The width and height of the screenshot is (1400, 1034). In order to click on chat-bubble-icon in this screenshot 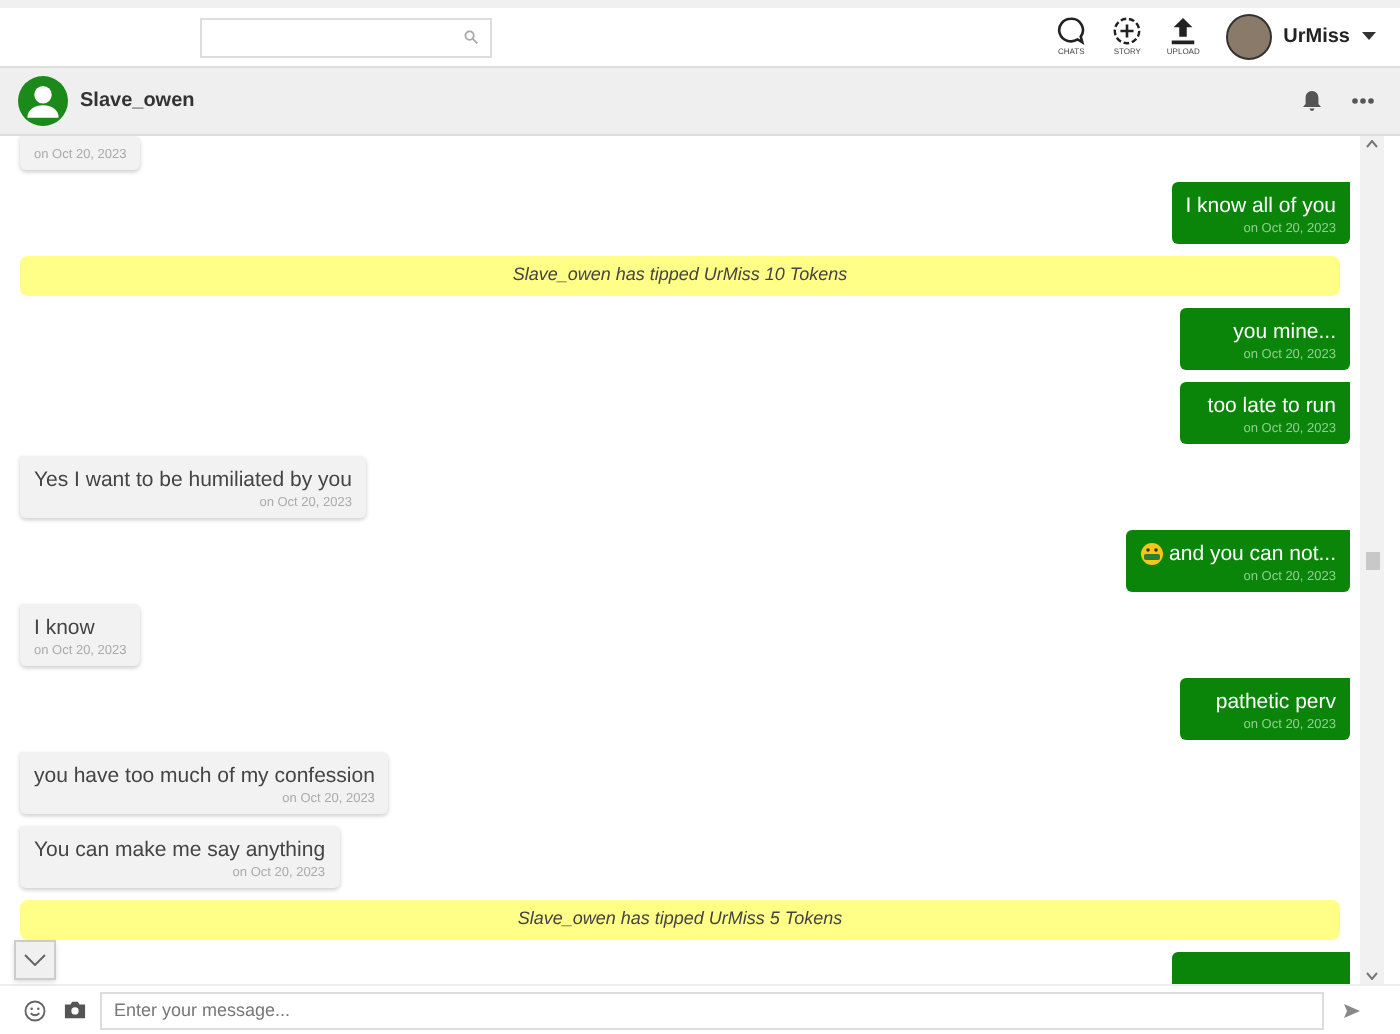, I will do `click(1071, 31)`.